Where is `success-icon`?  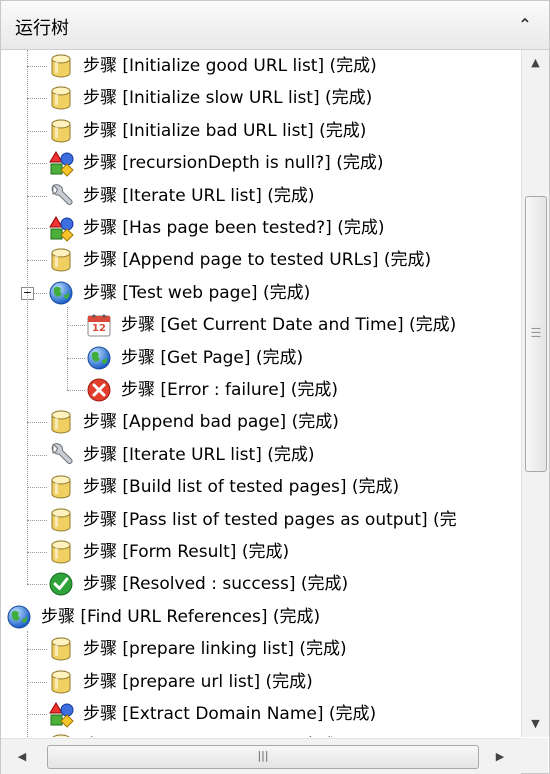
success-icon is located at coordinates (61, 584).